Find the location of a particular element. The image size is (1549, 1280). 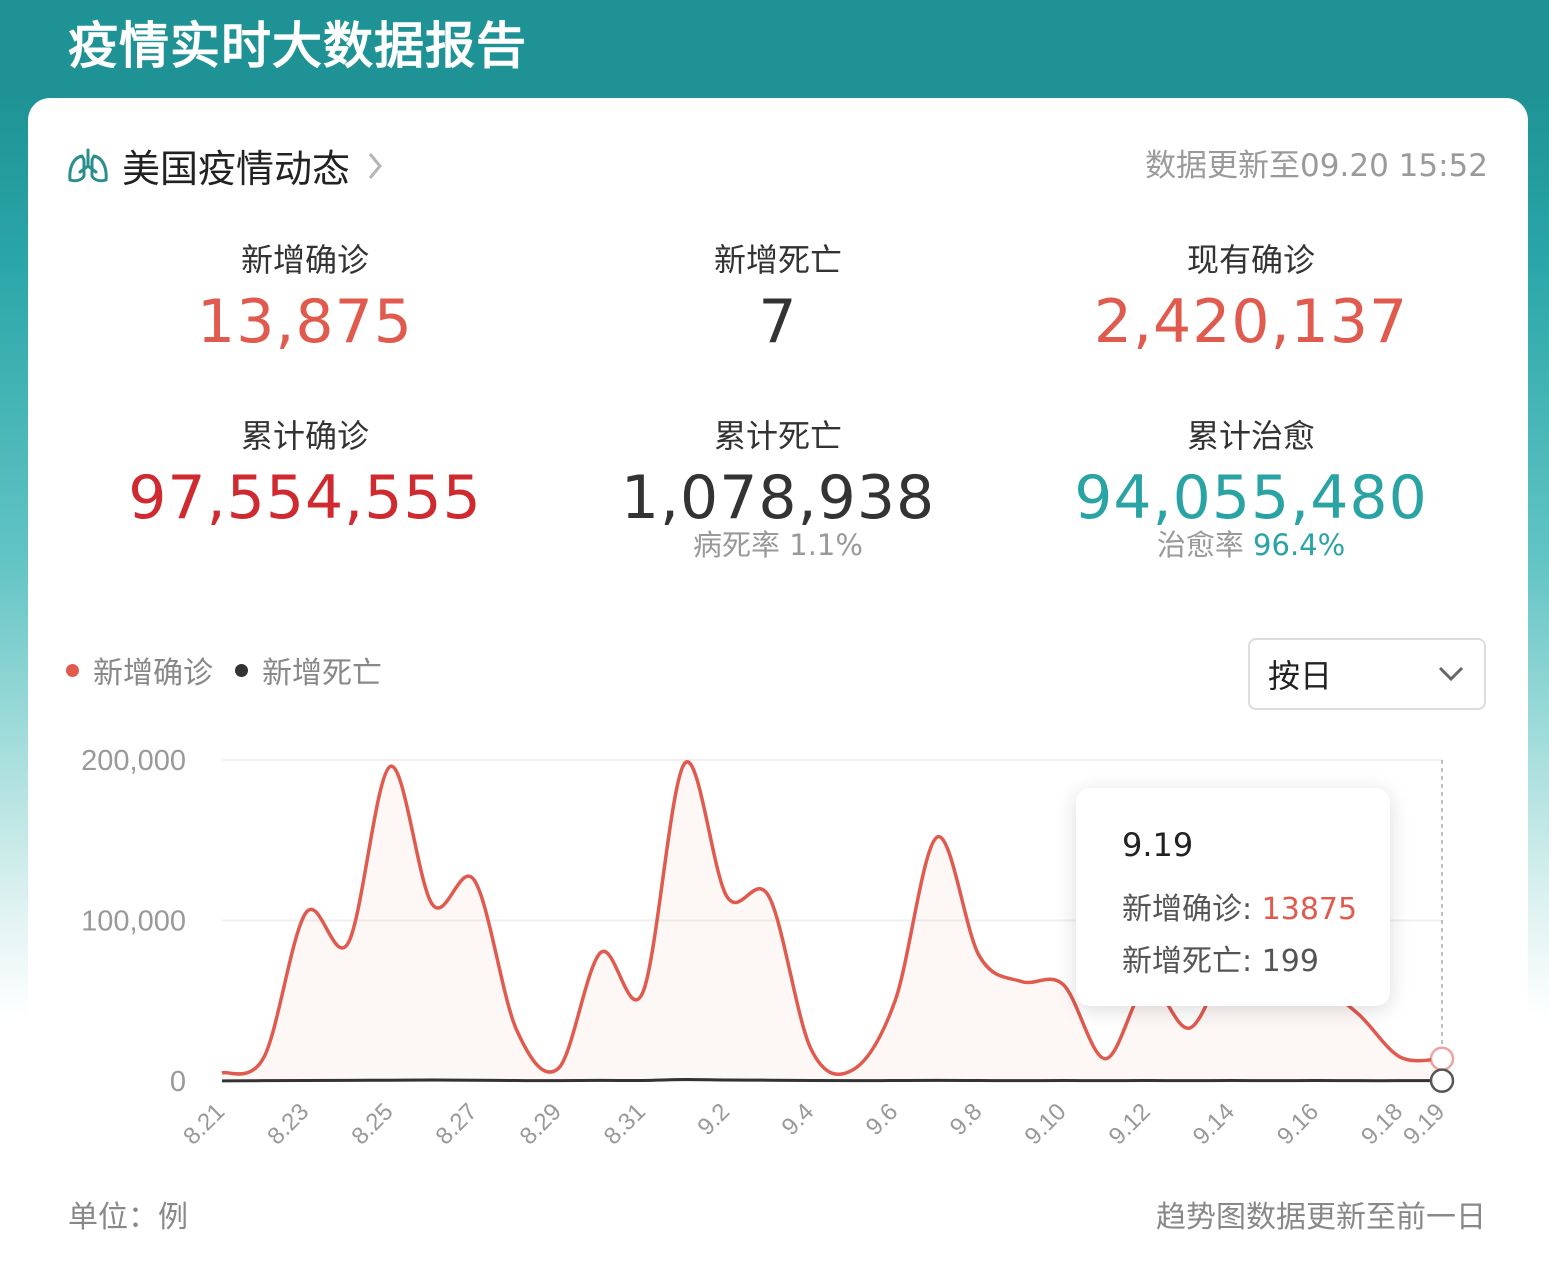

chart-y-axis: 0 100,000 200,000 is located at coordinates (133, 921).